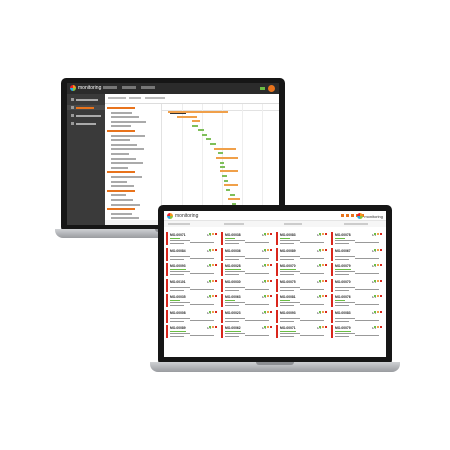 This screenshot has width=450, height=450. I want to click on work-order-card: MO-00036 1/1, so click(247, 254).